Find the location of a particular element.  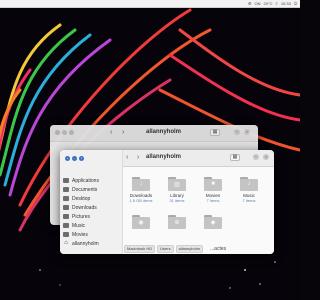

folder-icon: ■ is located at coordinates (213, 184).